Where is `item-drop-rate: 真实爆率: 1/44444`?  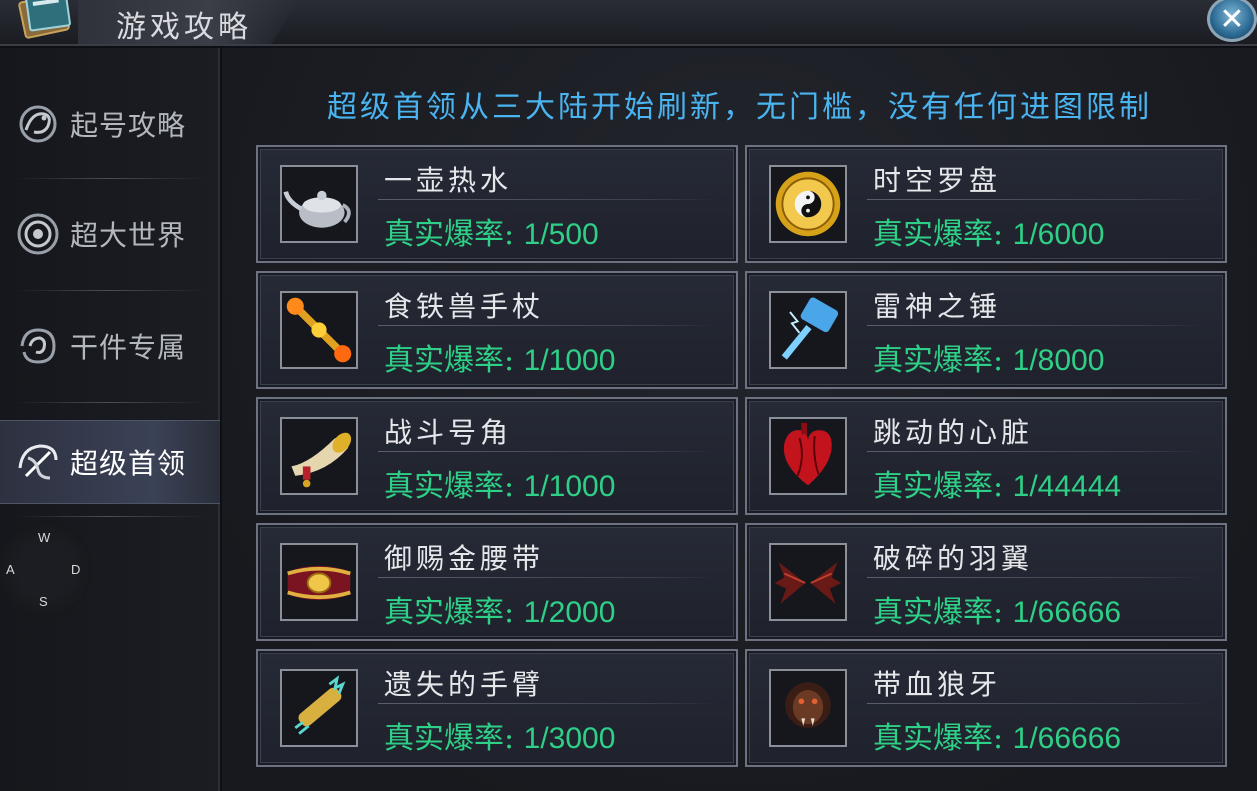
item-drop-rate: 真实爆率: 1/44444 is located at coordinates (997, 483).